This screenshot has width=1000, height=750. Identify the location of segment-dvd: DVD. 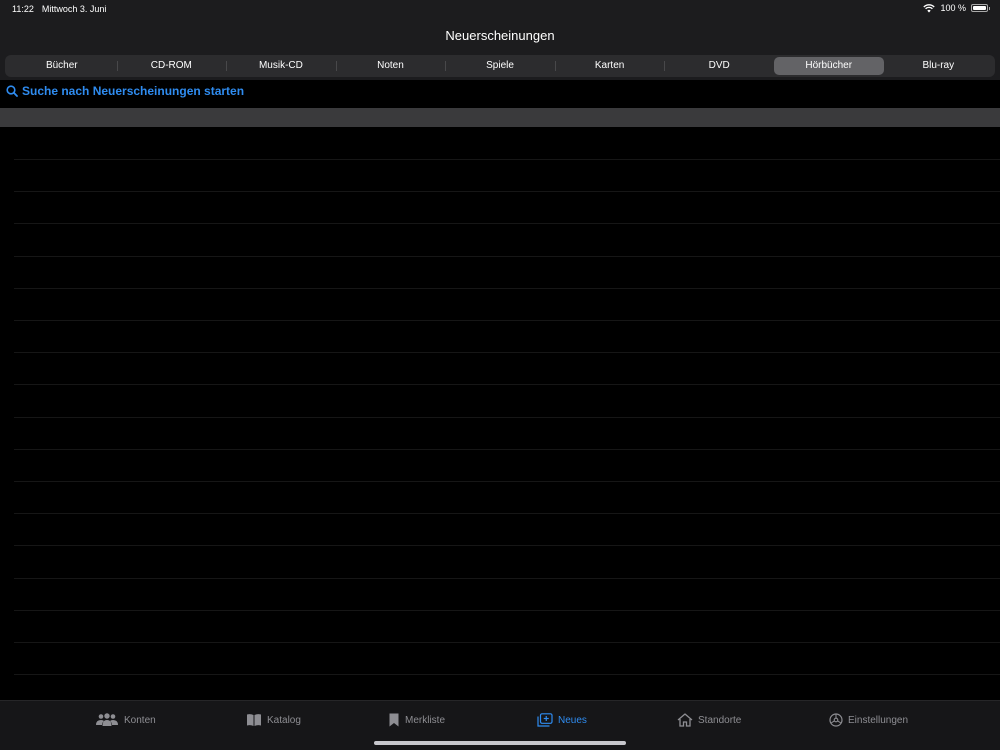
(719, 66).